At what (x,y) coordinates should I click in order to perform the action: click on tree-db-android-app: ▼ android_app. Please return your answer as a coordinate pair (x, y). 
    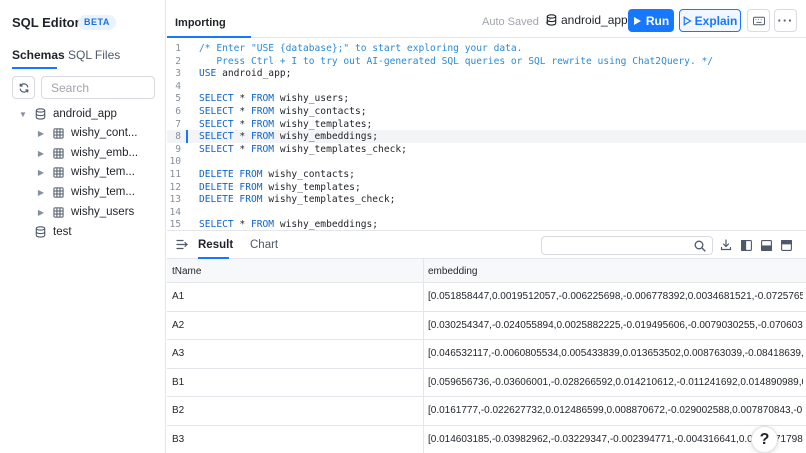
    Looking at the image, I should click on (67, 114).